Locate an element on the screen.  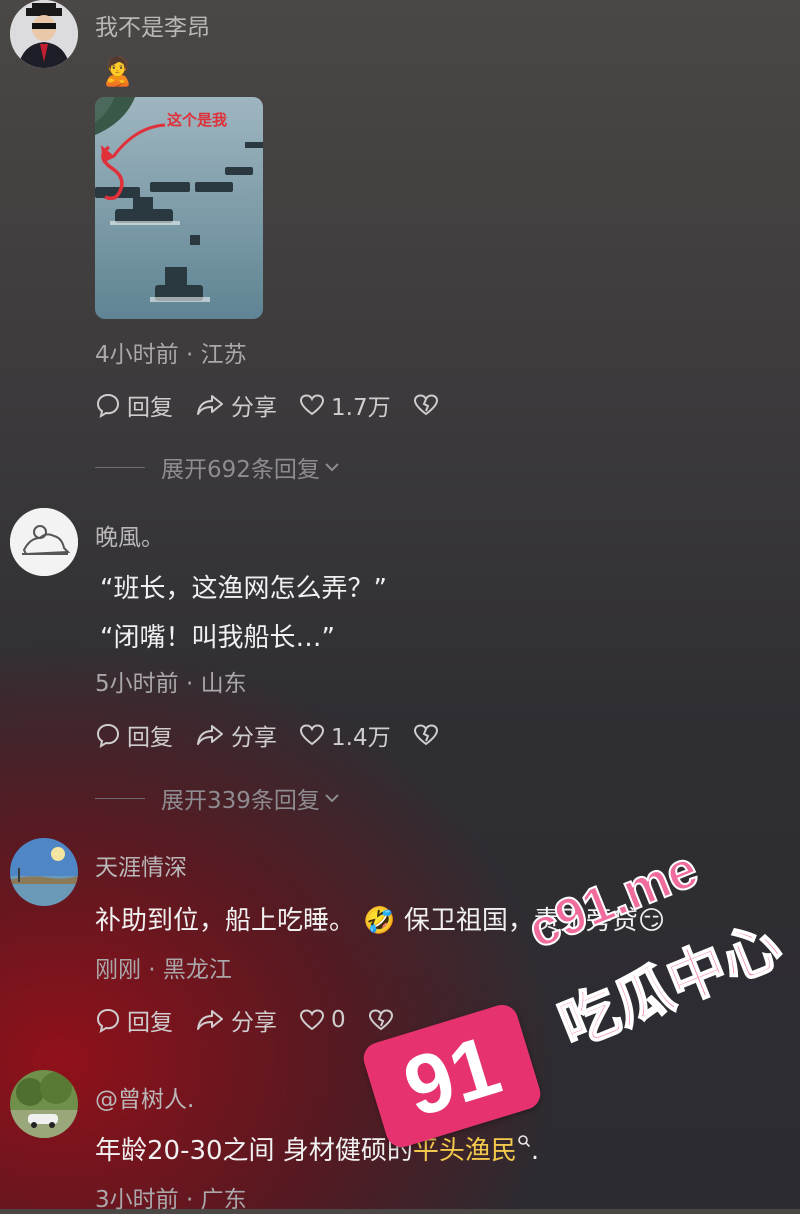
username: 我不是李昂 is located at coordinates (152, 25).